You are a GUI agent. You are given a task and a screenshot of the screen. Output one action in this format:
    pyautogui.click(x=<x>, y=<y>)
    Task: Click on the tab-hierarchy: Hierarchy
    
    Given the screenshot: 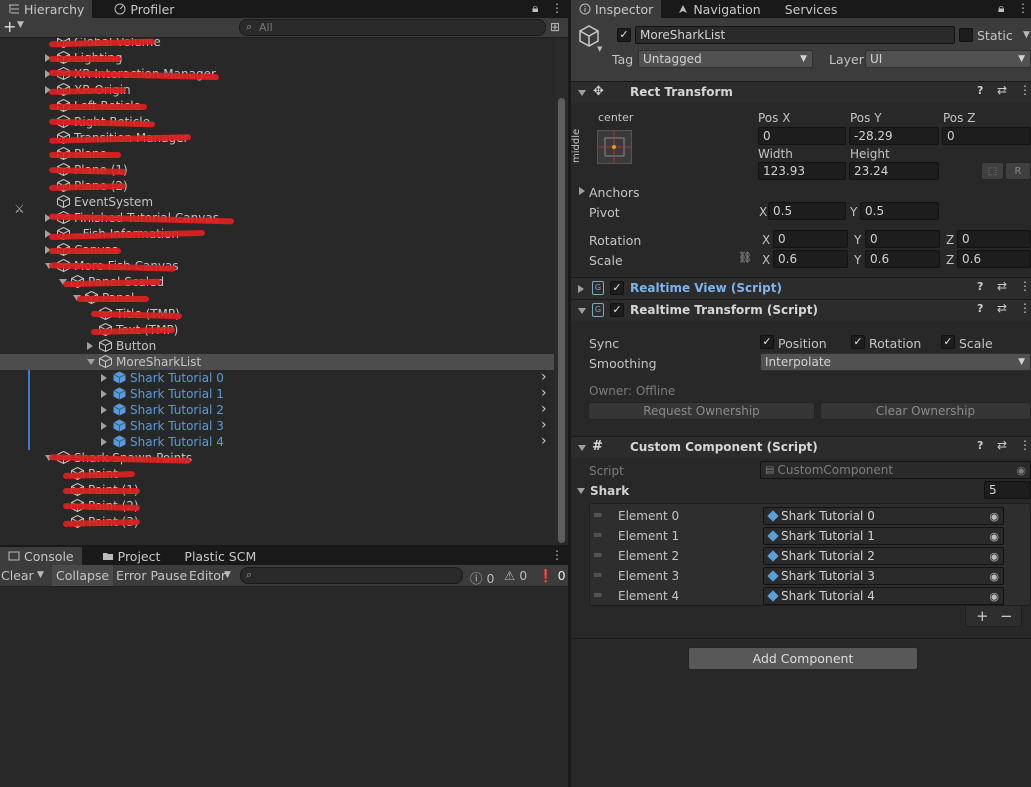 What is the action you would take?
    pyautogui.click(x=46, y=9)
    